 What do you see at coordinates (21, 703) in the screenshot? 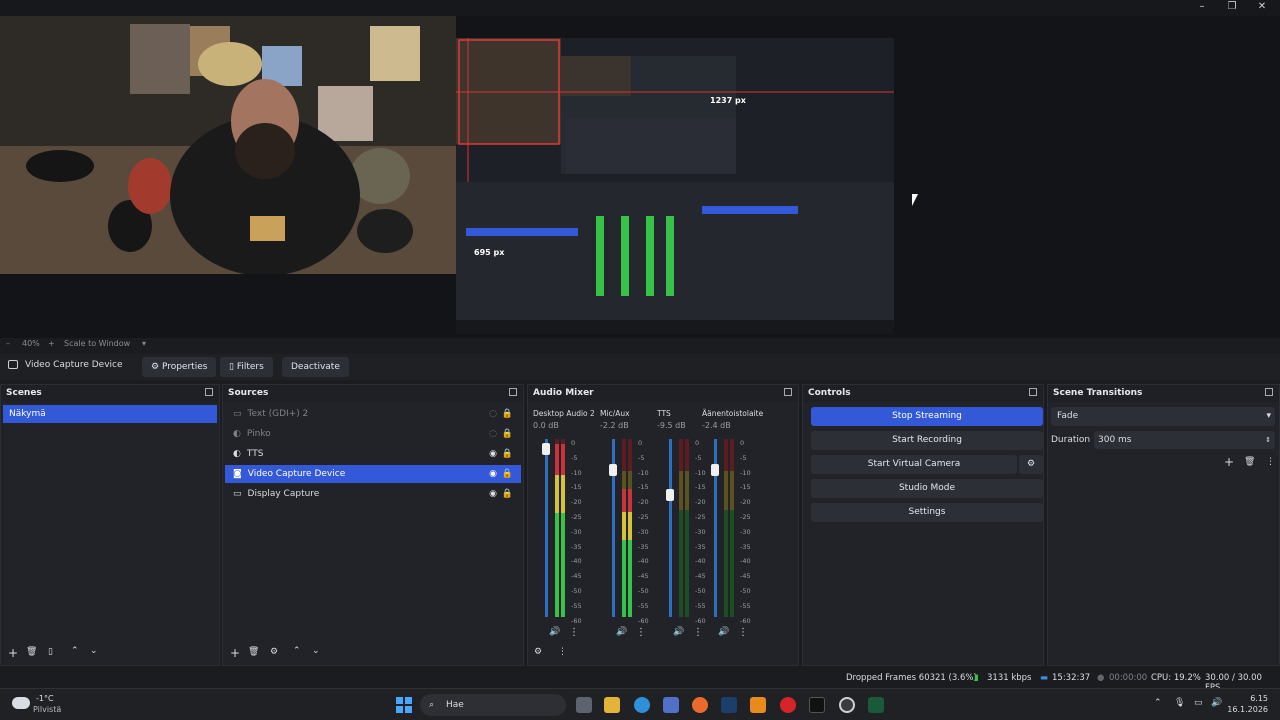
I see `cloud-icon` at bounding box center [21, 703].